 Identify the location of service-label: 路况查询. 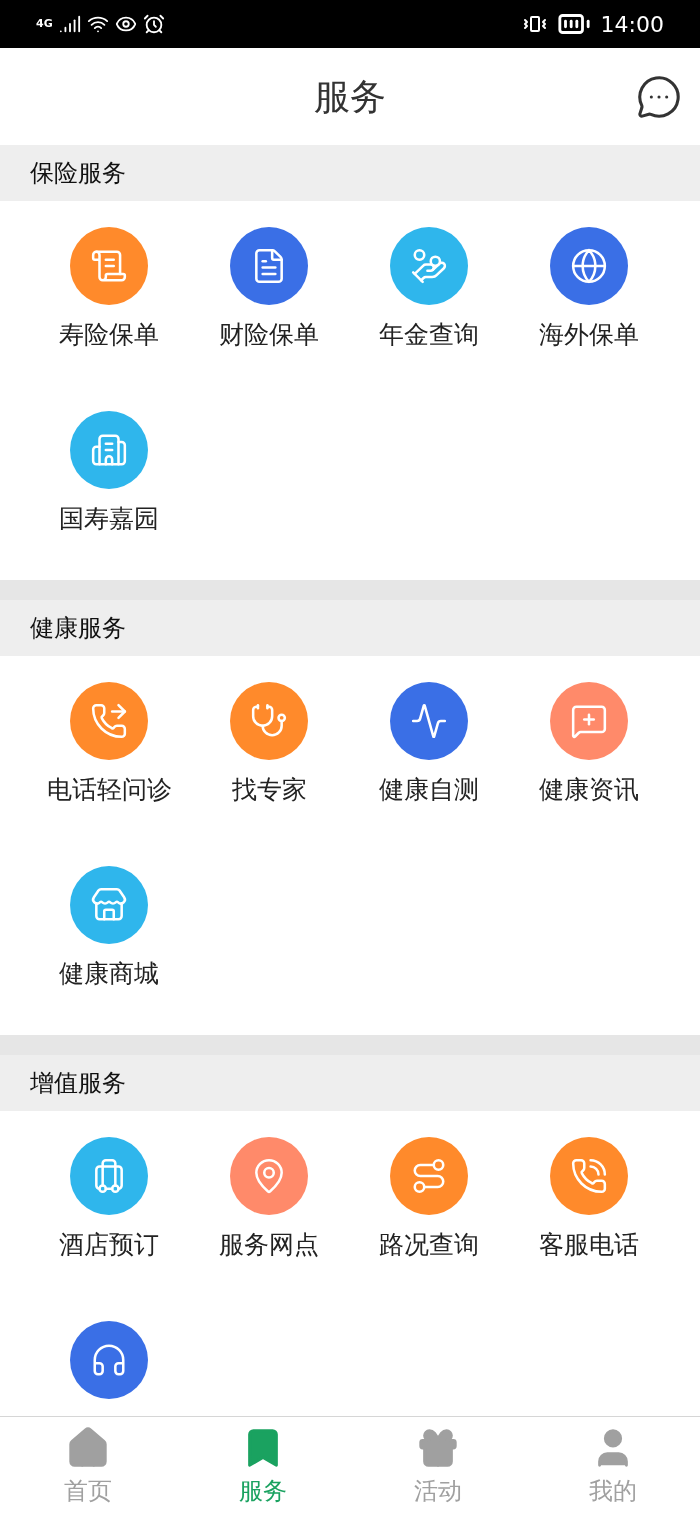
(429, 1245).